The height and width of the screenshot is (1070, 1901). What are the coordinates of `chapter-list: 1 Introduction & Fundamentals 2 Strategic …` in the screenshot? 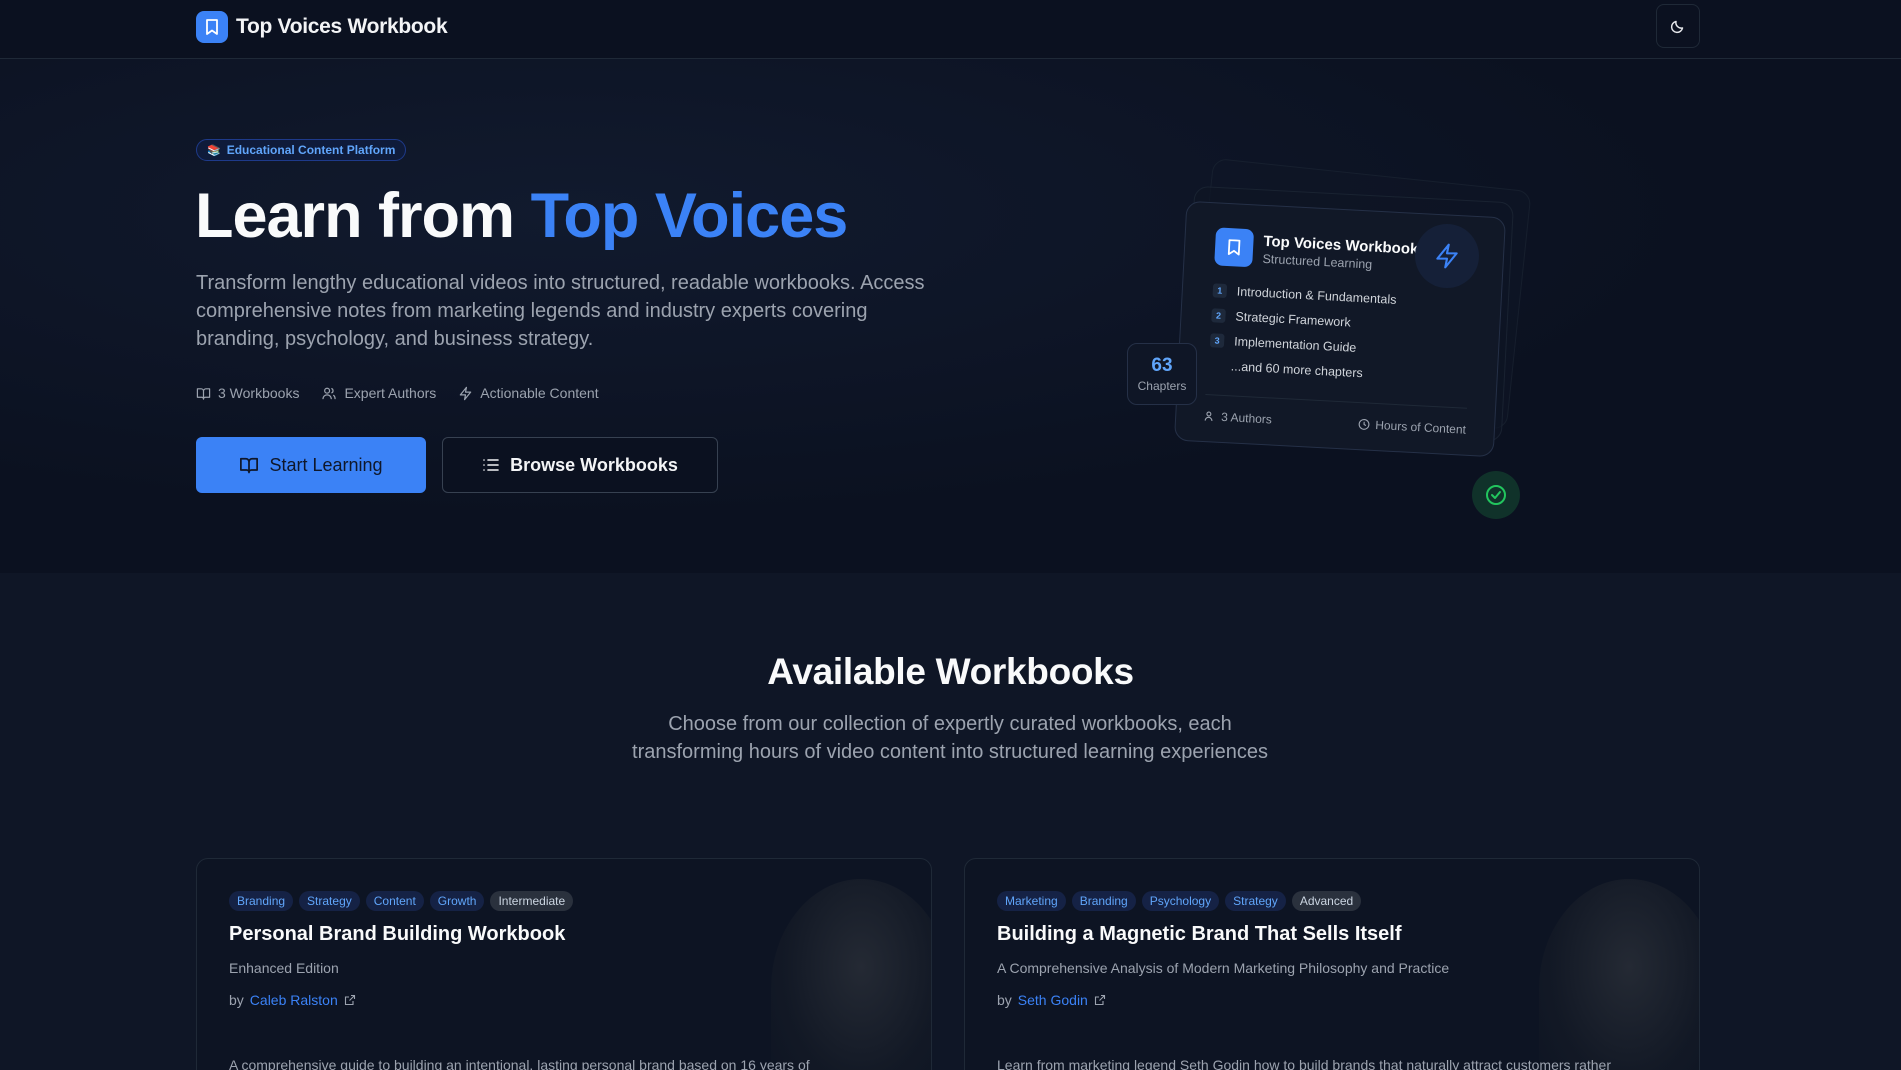 It's located at (1339, 333).